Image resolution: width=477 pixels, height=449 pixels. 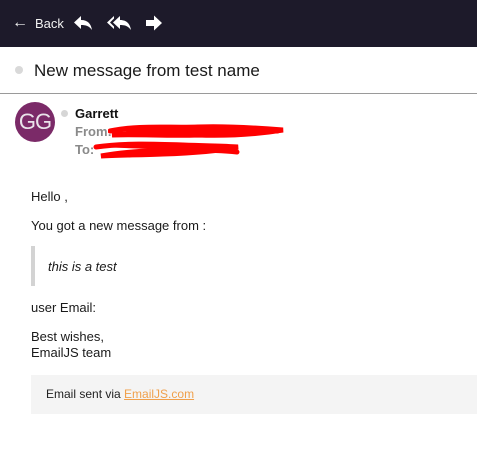 I want to click on user-email-text: user Email:, so click(x=64, y=307).